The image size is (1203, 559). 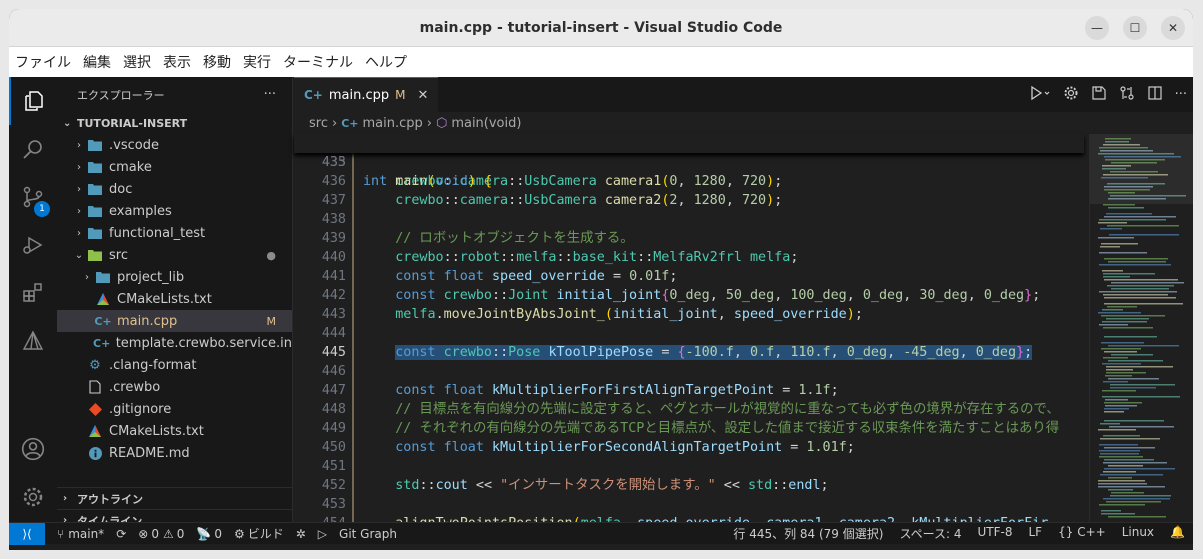 What do you see at coordinates (174, 321) in the screenshot?
I see `tree-item: C+ main.cpp M` at bounding box center [174, 321].